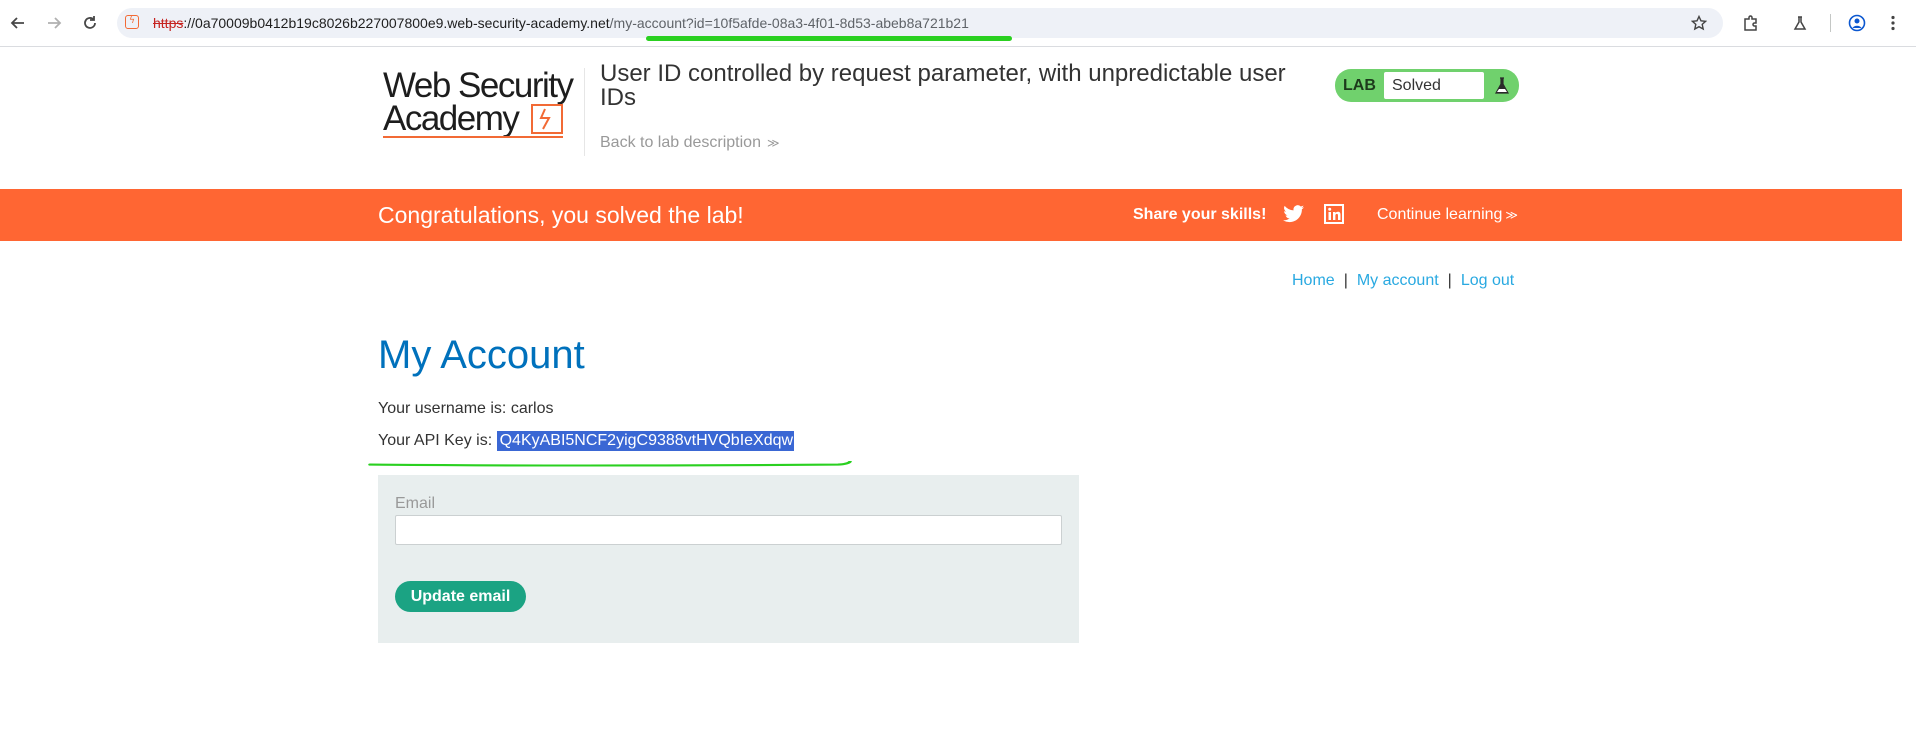  I want to click on extensions-puzzle-icon, so click(1751, 23).